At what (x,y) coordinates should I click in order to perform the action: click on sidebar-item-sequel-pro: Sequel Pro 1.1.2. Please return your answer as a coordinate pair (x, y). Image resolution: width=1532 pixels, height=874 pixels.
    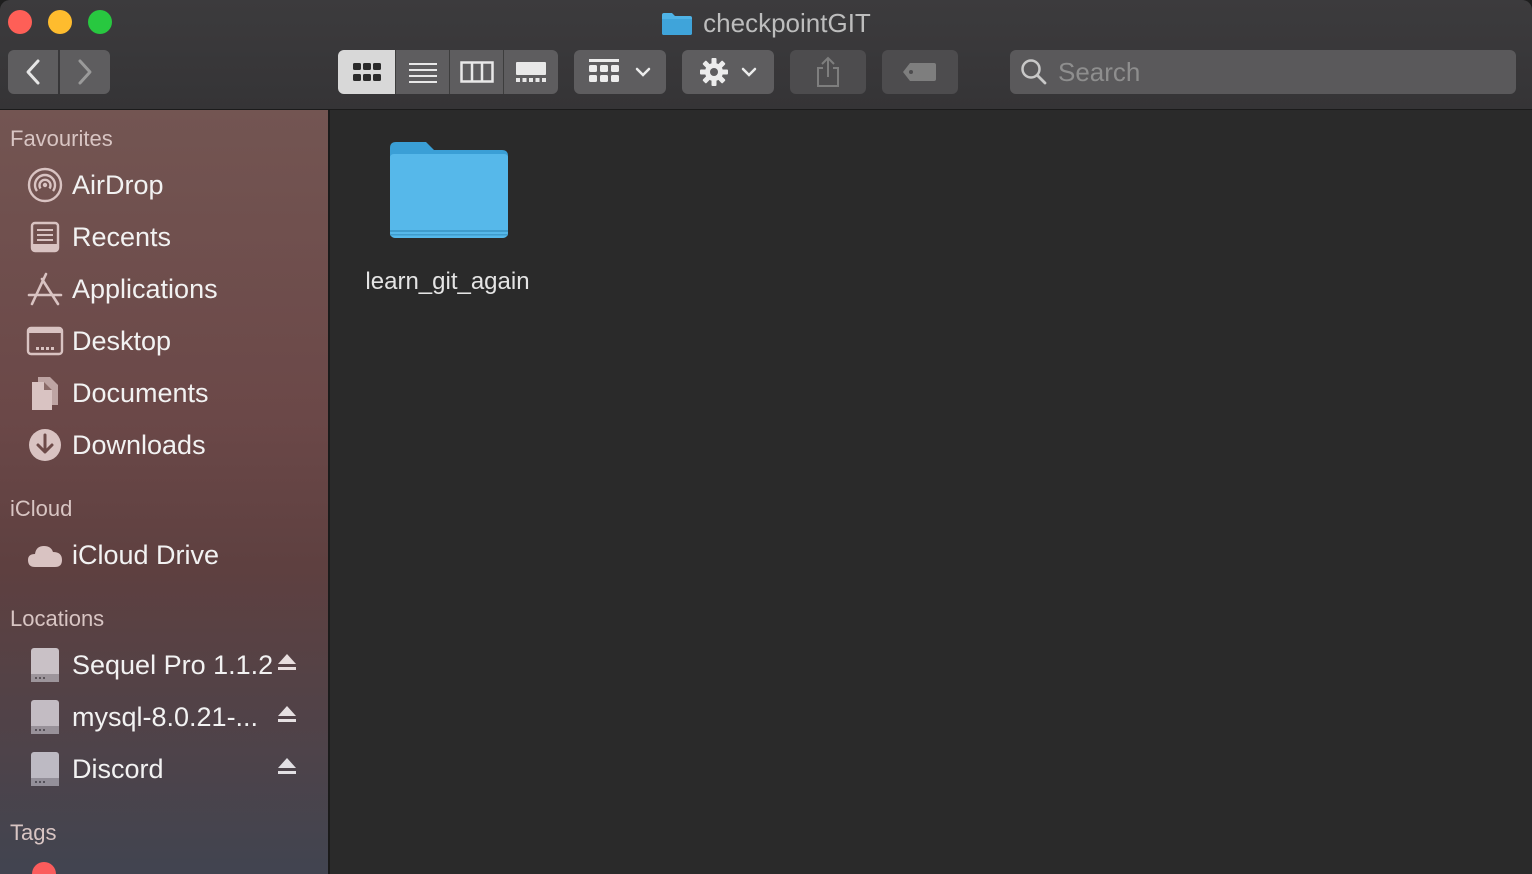
    Looking at the image, I should click on (164, 665).